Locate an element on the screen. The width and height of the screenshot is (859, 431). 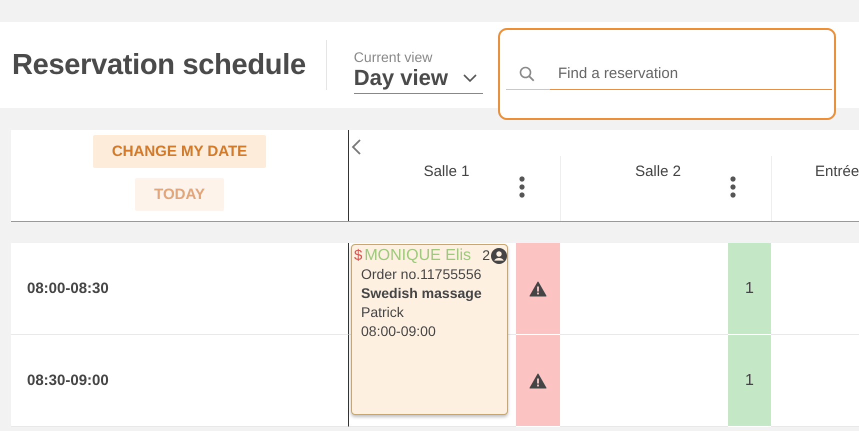
room-name: Entrée is located at coordinates (837, 172).